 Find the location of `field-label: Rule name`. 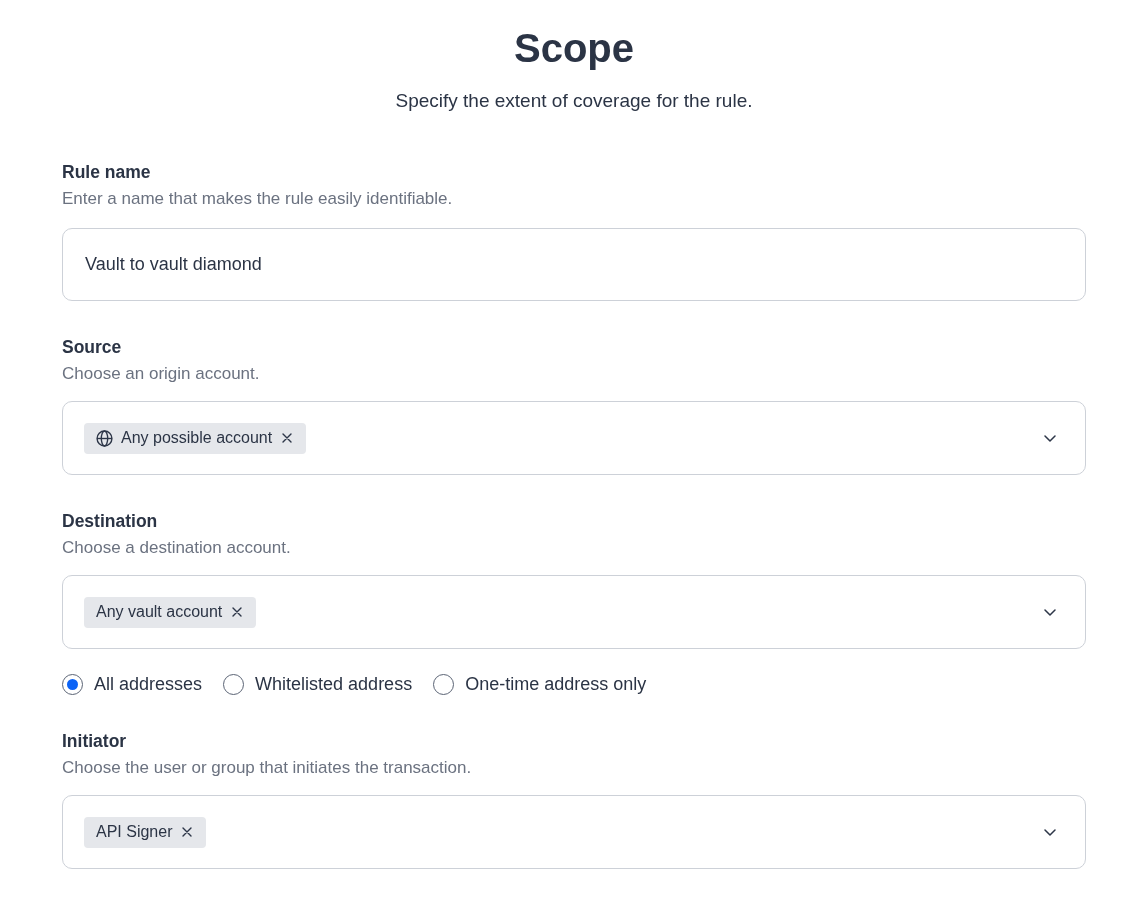

field-label: Rule name is located at coordinates (107, 172).